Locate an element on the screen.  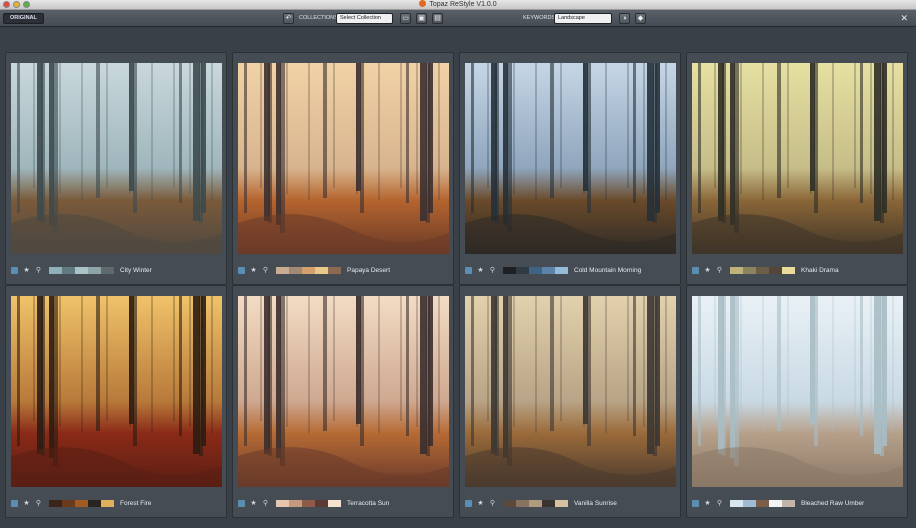
save-icon: ▣ is located at coordinates (421, 18).